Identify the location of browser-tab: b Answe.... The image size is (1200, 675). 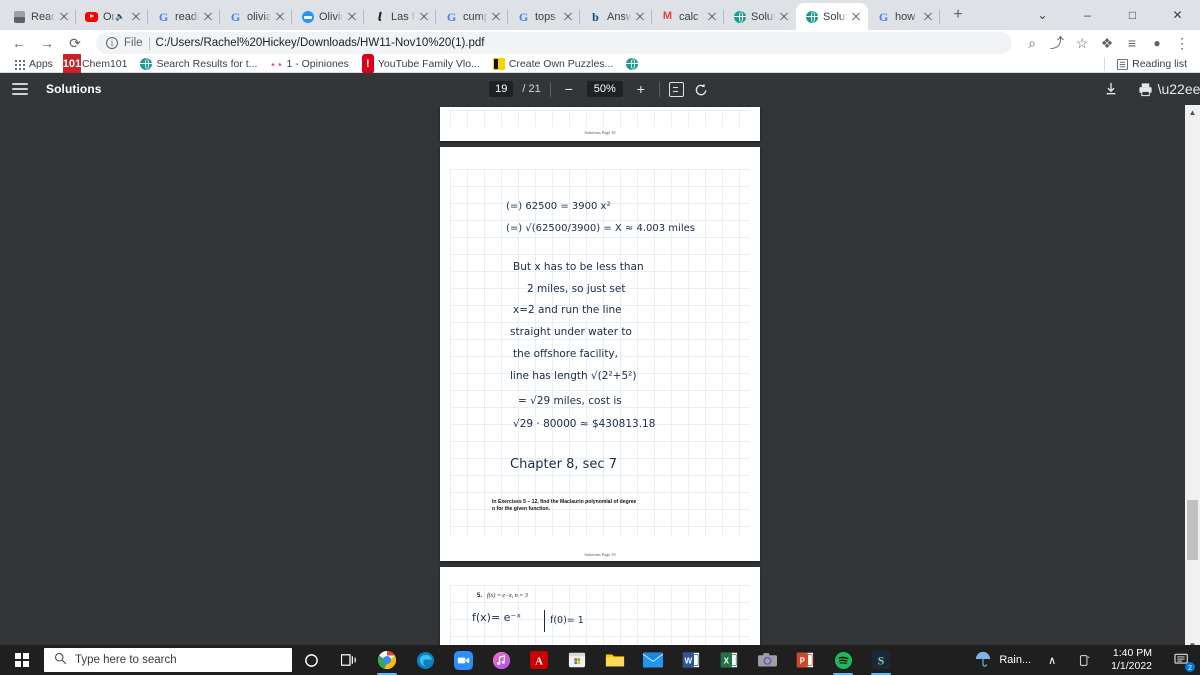
(616, 16).